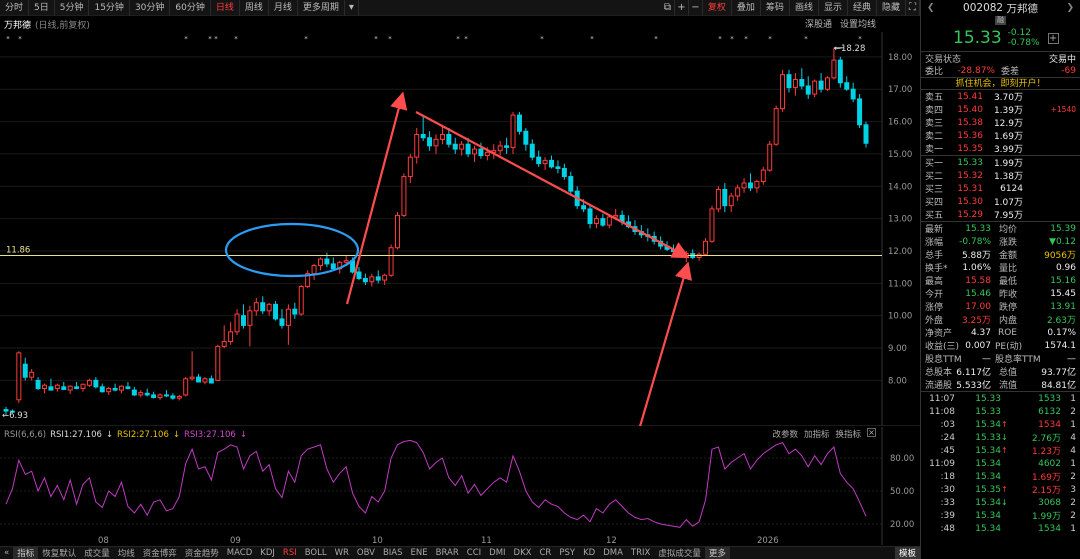 This screenshot has height=559, width=1080. Describe the element at coordinates (679, 553) in the screenshot. I see `indicator-tab: 虚拟成交量` at that location.